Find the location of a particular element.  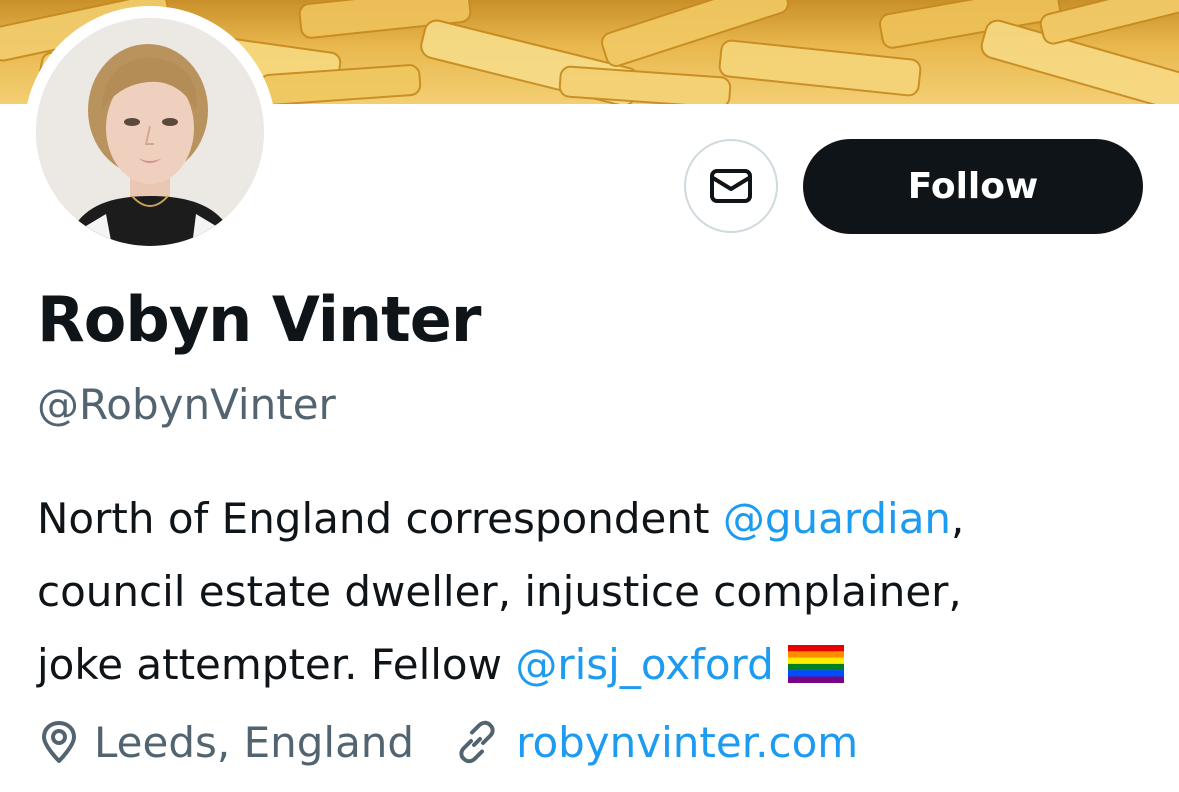

avatar is located at coordinates (150, 132).